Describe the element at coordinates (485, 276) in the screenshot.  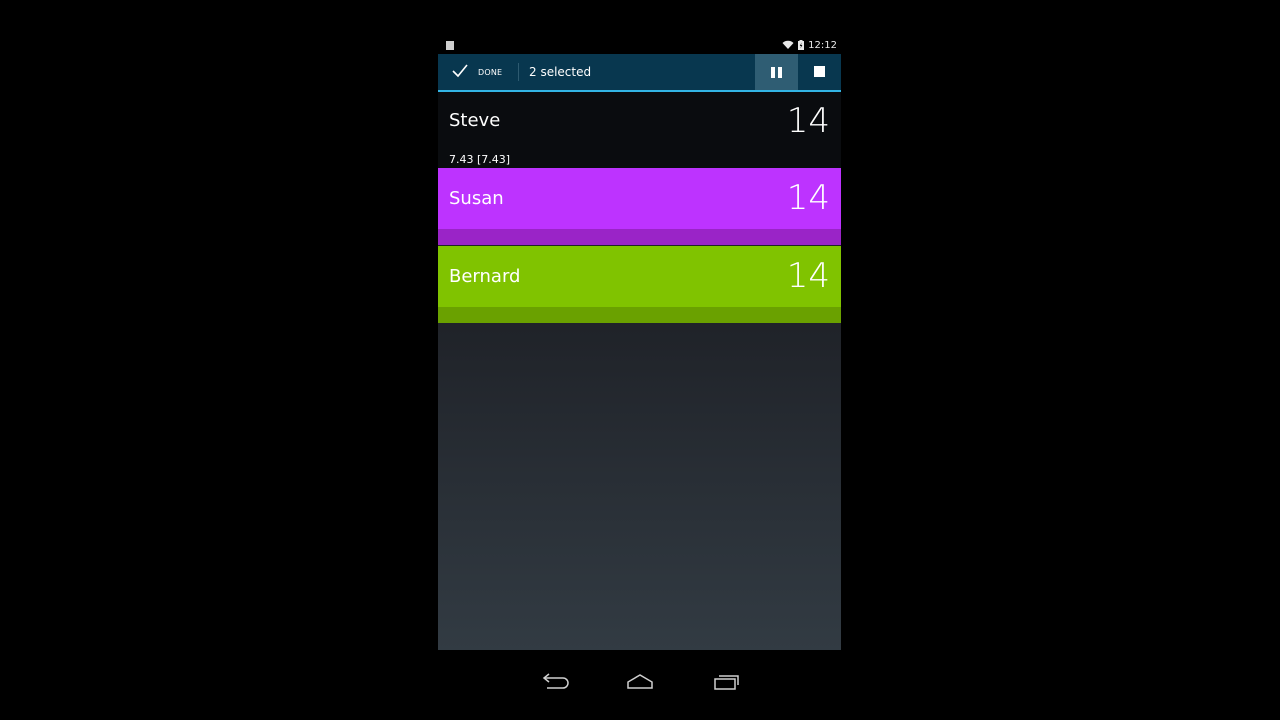
I see `player-name: Bernard` at that location.